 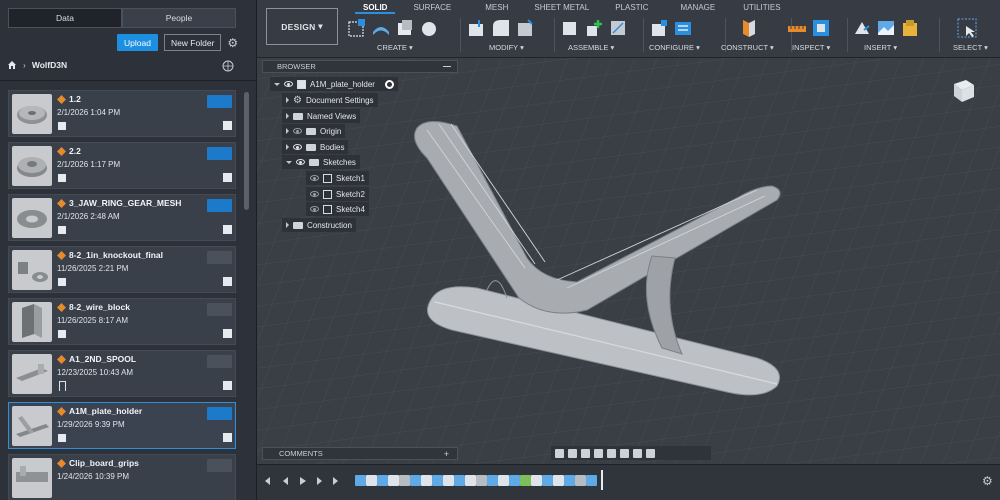 I want to click on tab-mesh: MESH, so click(x=496, y=8).